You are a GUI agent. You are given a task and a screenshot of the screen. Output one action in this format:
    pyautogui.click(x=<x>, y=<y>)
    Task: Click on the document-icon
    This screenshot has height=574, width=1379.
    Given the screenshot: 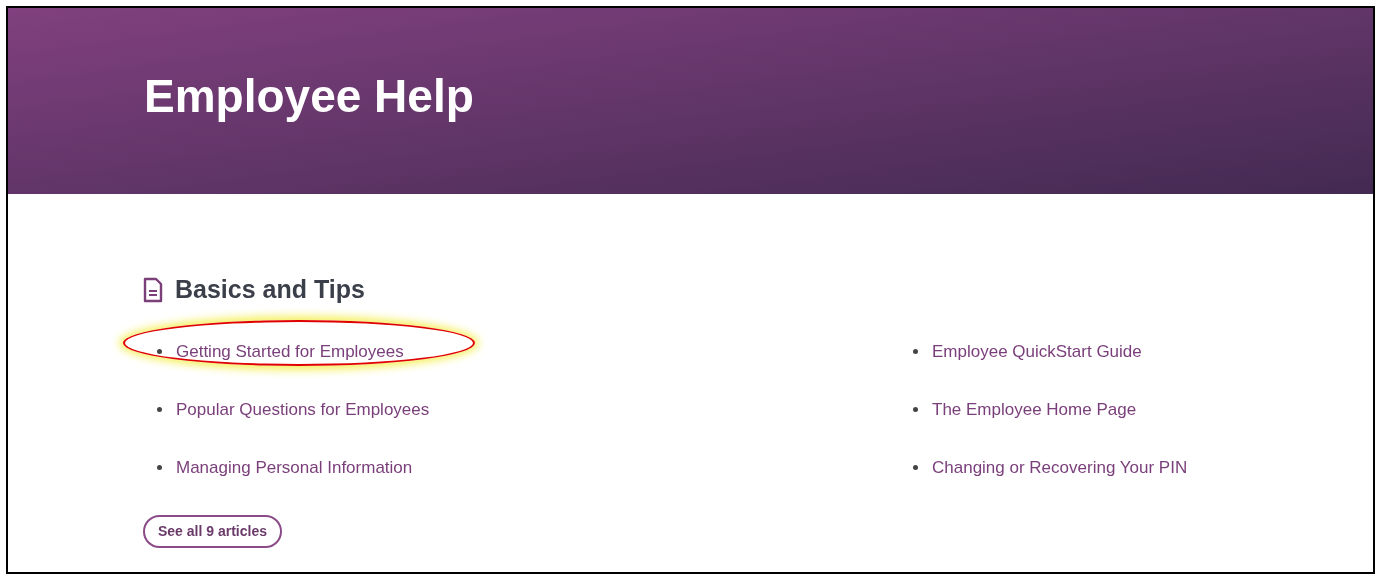 What is the action you would take?
    pyautogui.click(x=153, y=289)
    